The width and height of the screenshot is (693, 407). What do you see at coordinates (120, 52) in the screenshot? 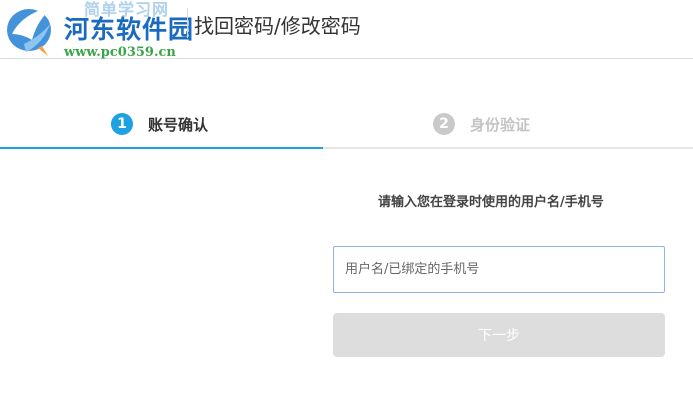
I see `site-watermark-url: www.pc0359.cn` at bounding box center [120, 52].